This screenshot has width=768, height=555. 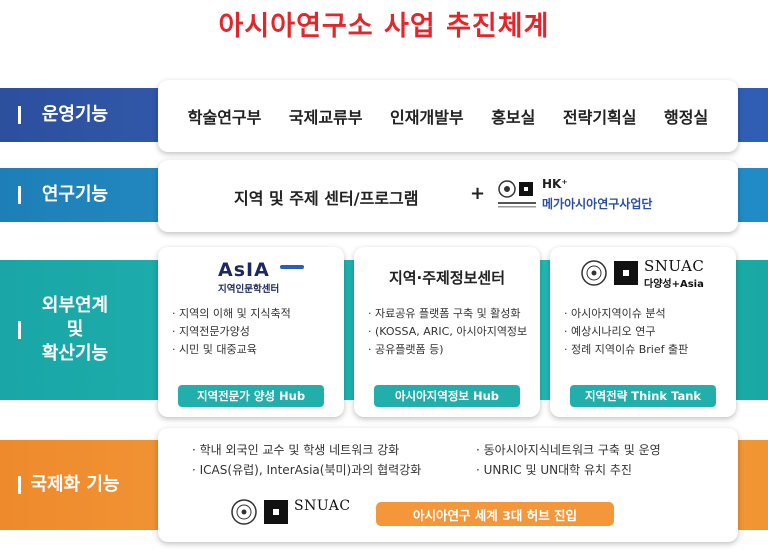 I want to click on list-item: 동아시아지식네트워크 구축 및 운영, so click(x=568, y=450).